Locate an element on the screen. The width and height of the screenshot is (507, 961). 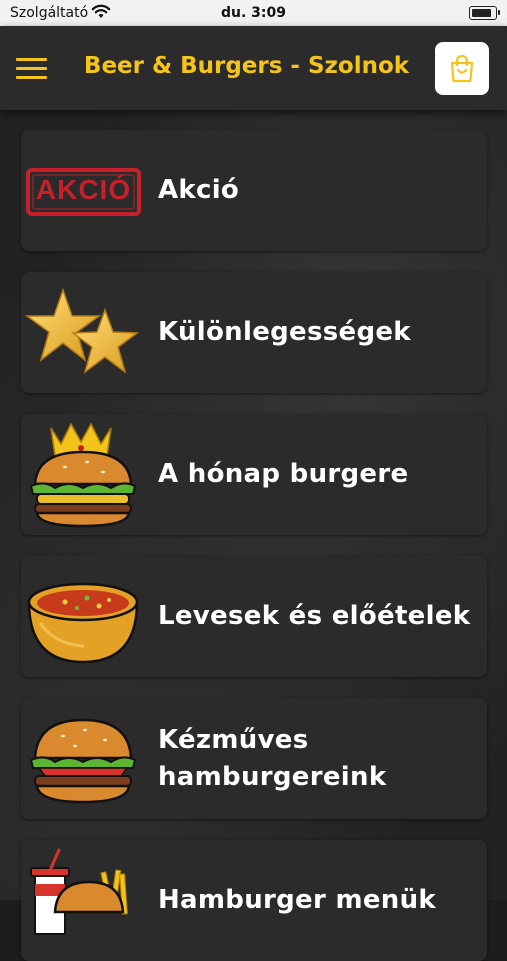
category-card-kezmuves-hamburgereink: Kézműves hamburgereink is located at coordinates (254, 758).